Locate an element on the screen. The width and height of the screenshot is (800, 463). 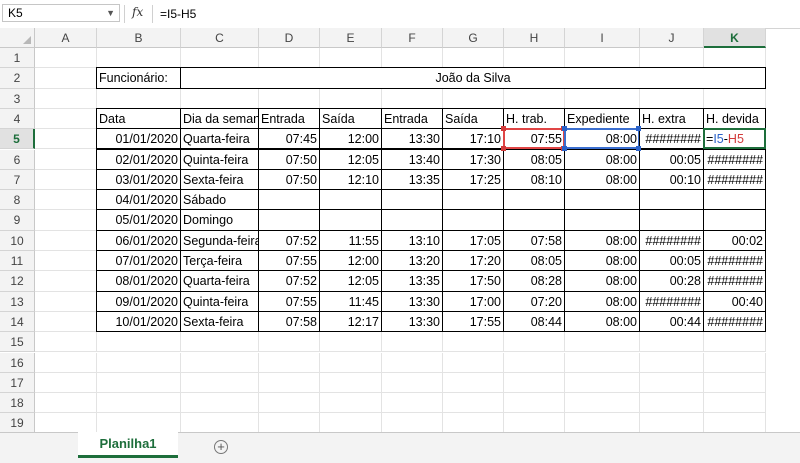
table-cell: 13:40 is located at coordinates (412, 159).